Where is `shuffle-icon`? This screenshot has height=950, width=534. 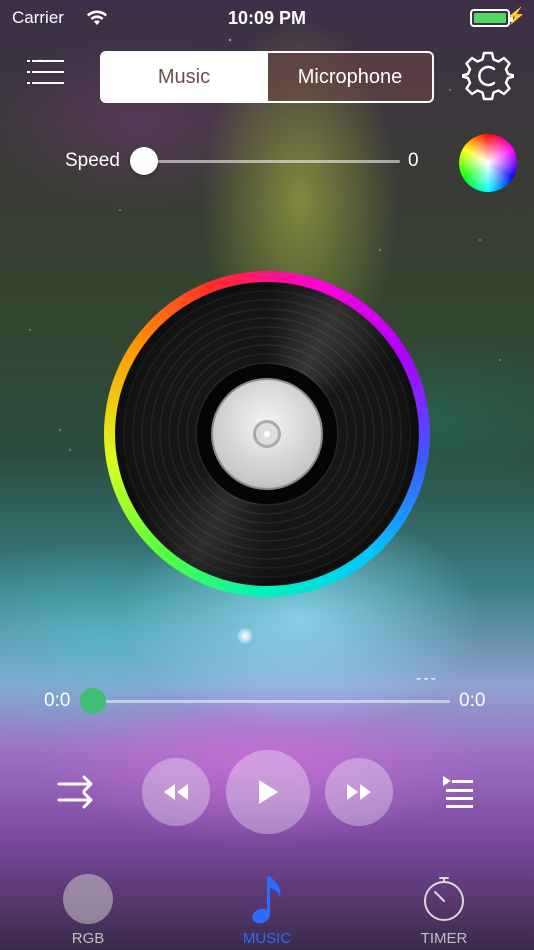
shuffle-icon is located at coordinates (76, 792).